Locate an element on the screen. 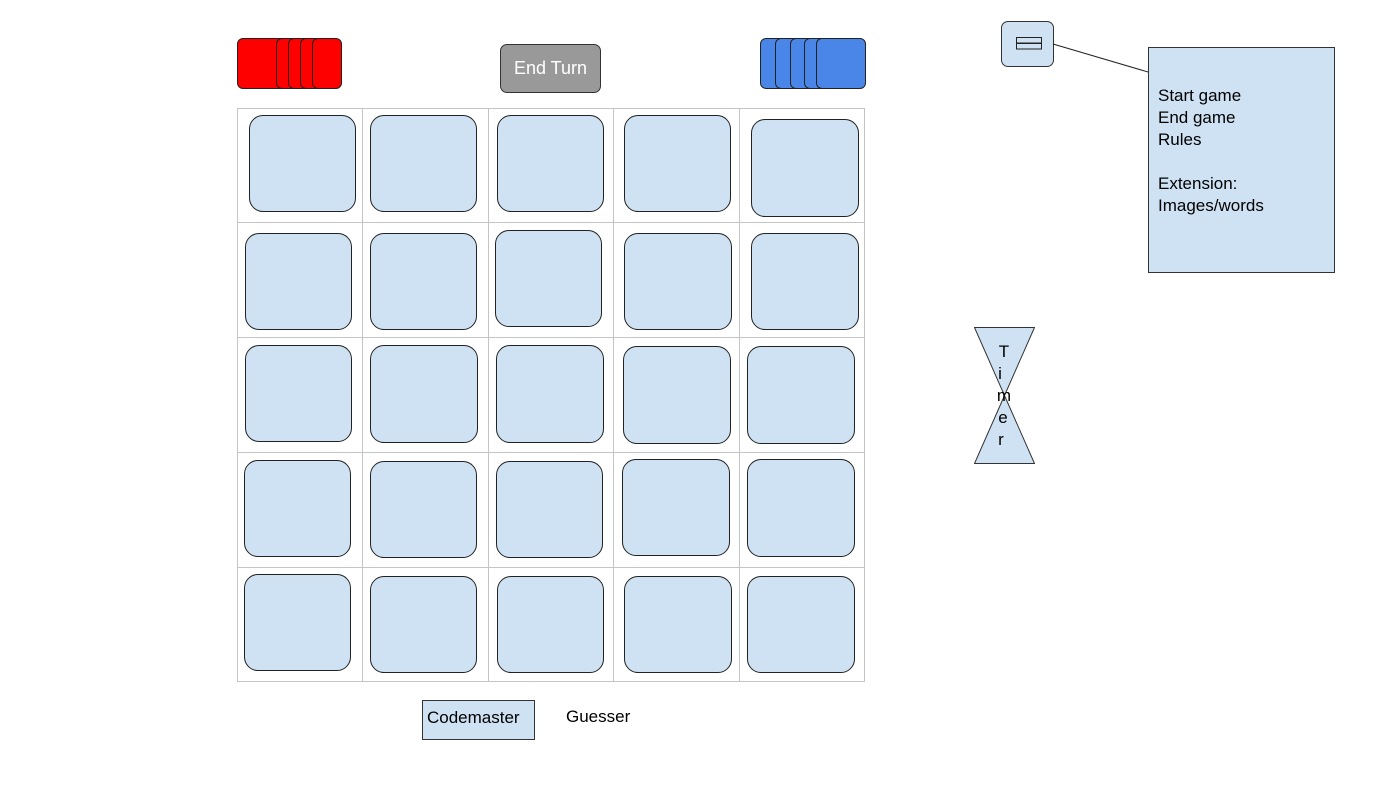 The width and height of the screenshot is (1397, 790). menu-item-start-game: Start game is located at coordinates (1241, 96).